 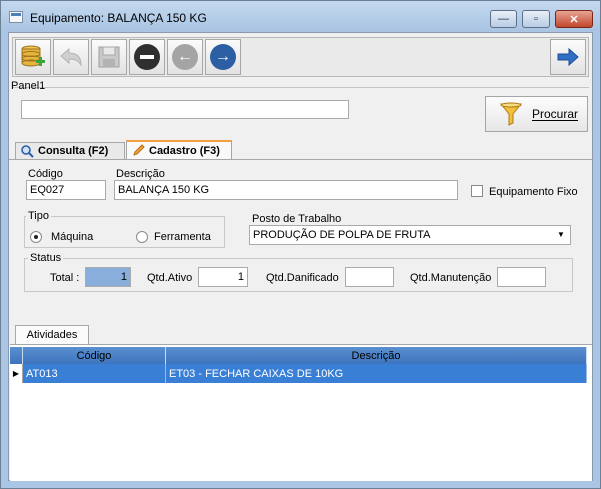 What do you see at coordinates (65, 278) in the screenshot?
I see `total-label: Total :` at bounding box center [65, 278].